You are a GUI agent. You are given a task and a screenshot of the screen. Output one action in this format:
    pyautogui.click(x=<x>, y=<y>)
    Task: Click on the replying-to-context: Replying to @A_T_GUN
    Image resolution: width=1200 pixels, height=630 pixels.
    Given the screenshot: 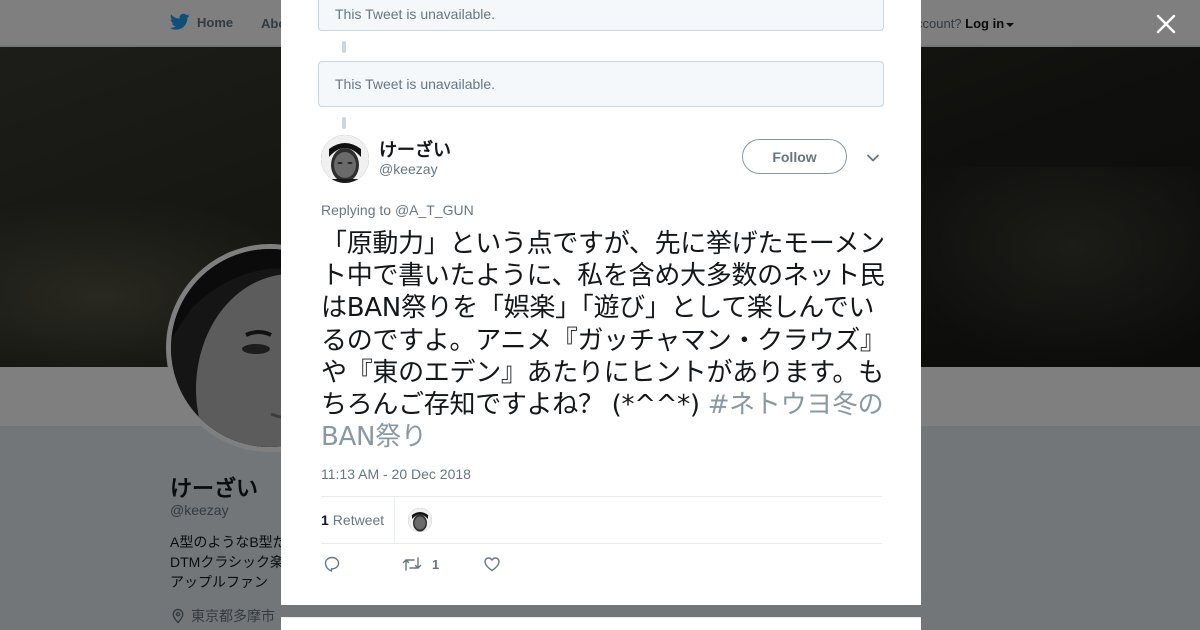 What is the action you would take?
    pyautogui.click(x=397, y=210)
    